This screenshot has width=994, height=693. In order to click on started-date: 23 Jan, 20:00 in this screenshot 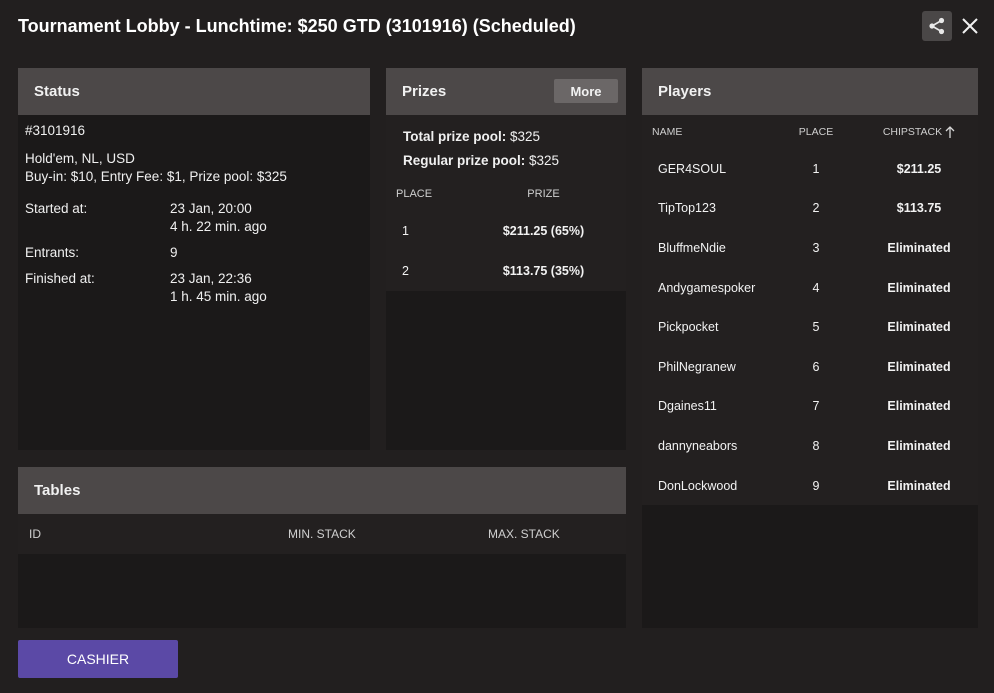, I will do `click(211, 208)`.